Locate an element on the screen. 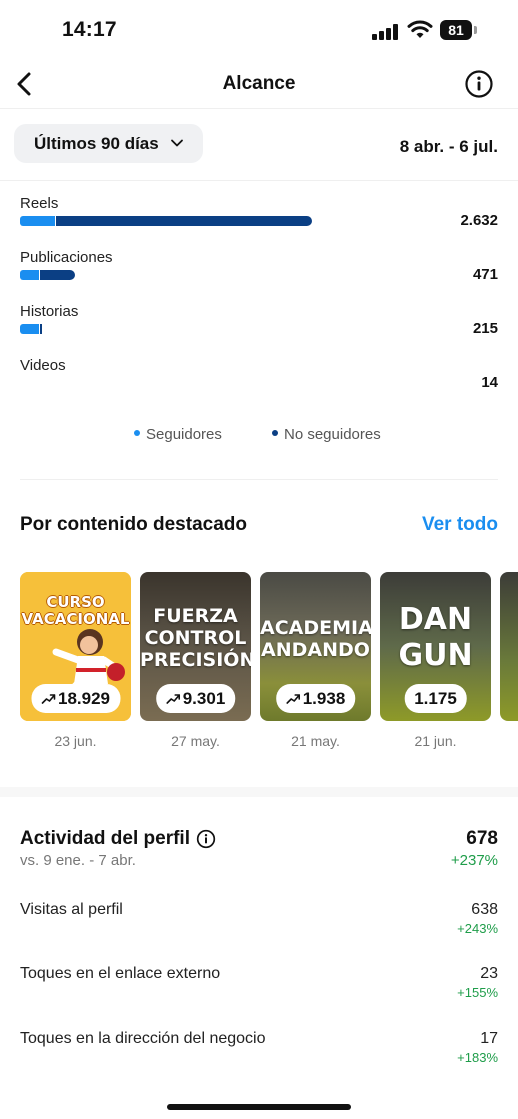 This screenshot has height=1119, width=518. wifi-icon is located at coordinates (420, 29).